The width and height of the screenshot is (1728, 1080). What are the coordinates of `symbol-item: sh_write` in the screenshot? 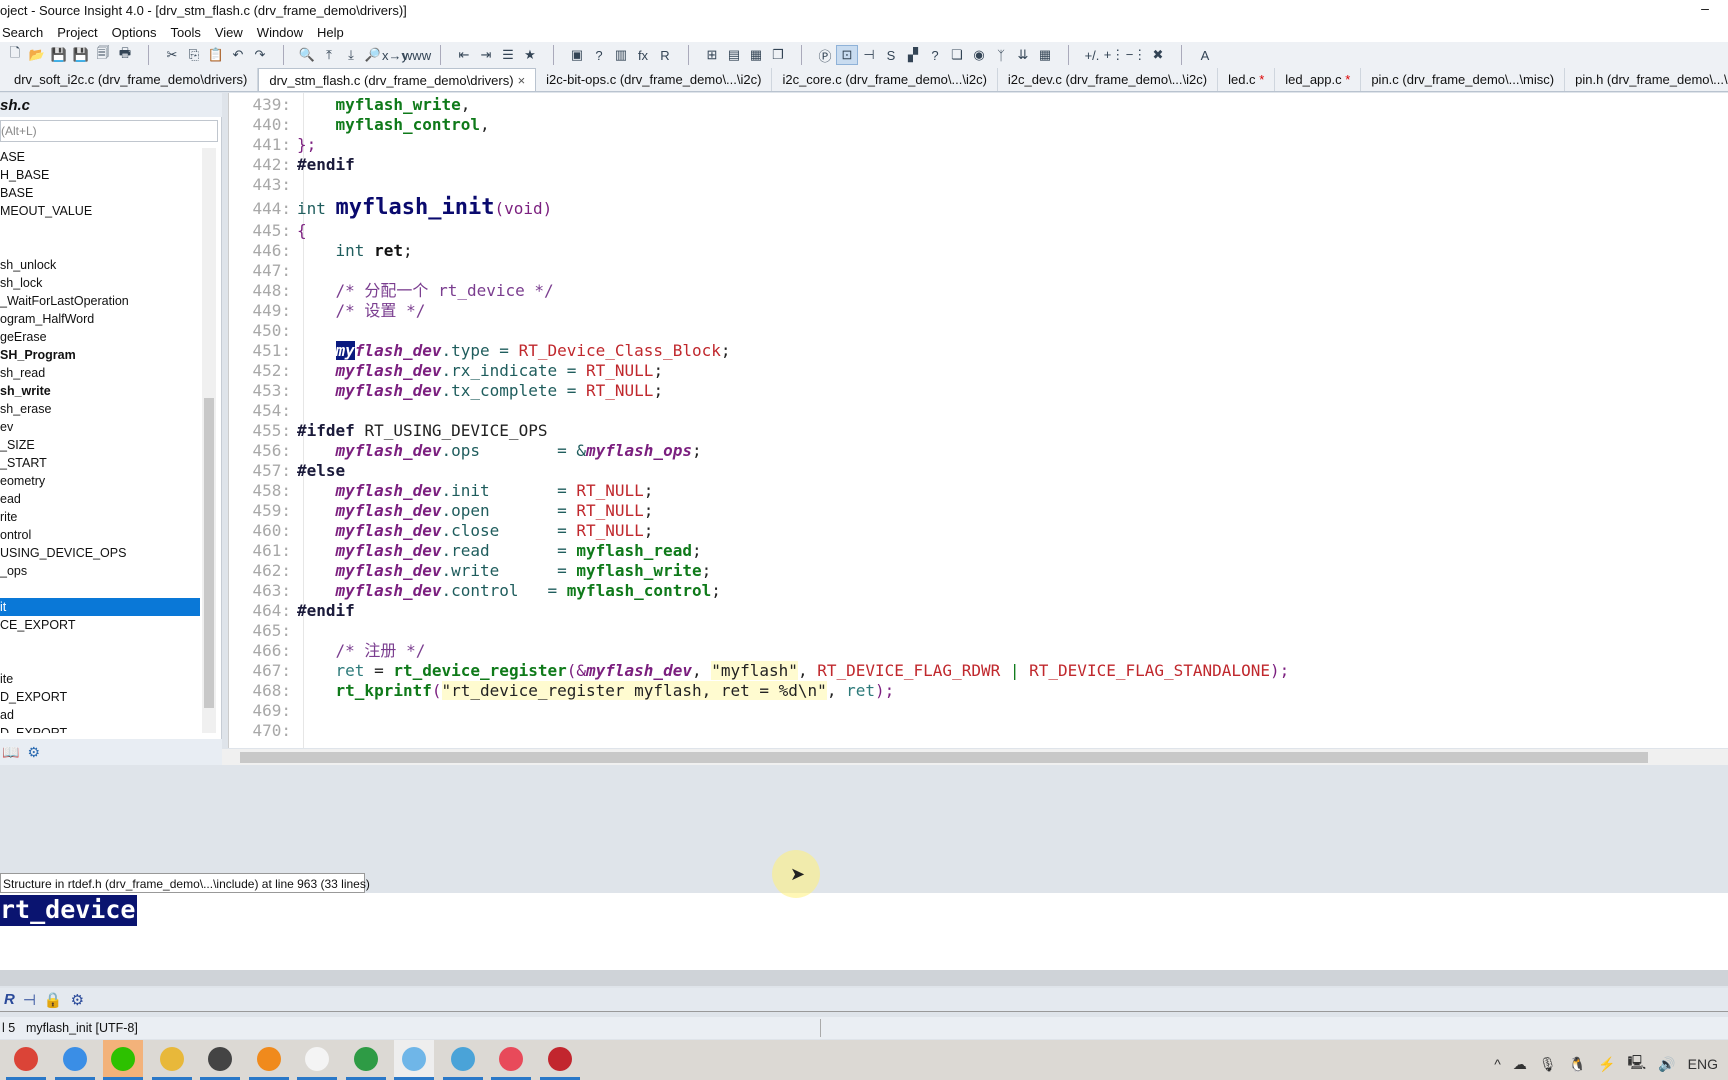 It's located at (100, 391).